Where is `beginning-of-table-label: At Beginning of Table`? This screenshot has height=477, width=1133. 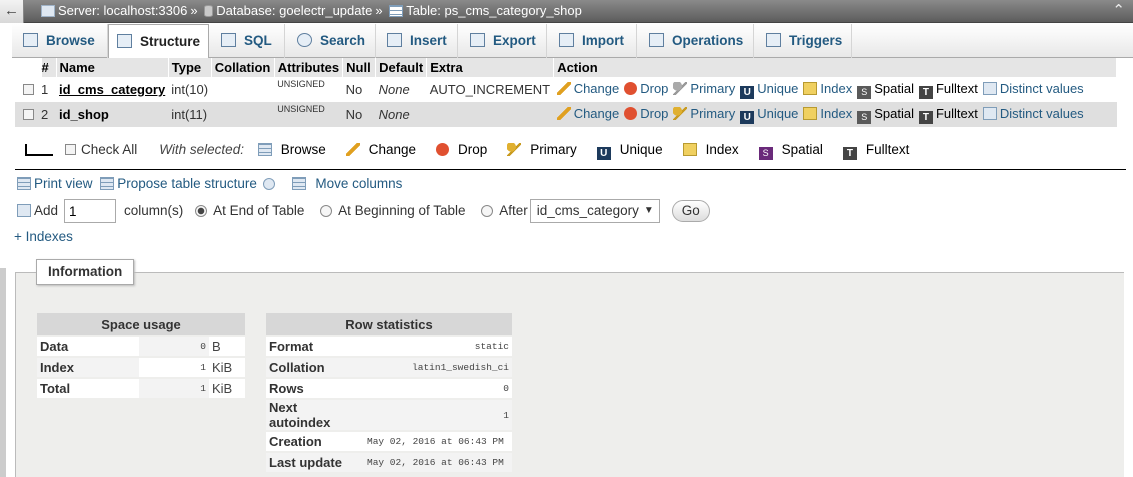 beginning-of-table-label: At Beginning of Table is located at coordinates (401, 210).